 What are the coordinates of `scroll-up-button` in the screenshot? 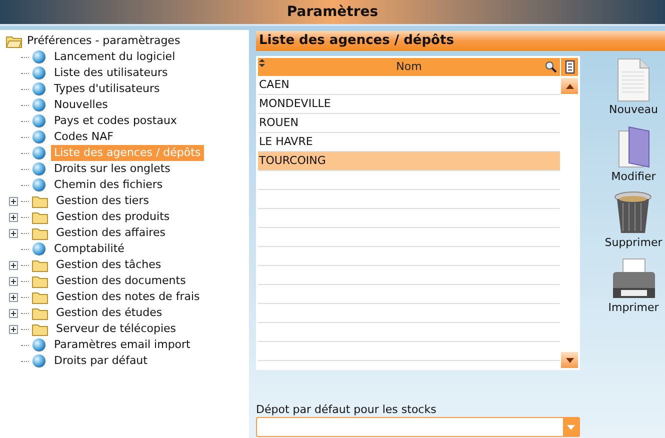 It's located at (569, 86).